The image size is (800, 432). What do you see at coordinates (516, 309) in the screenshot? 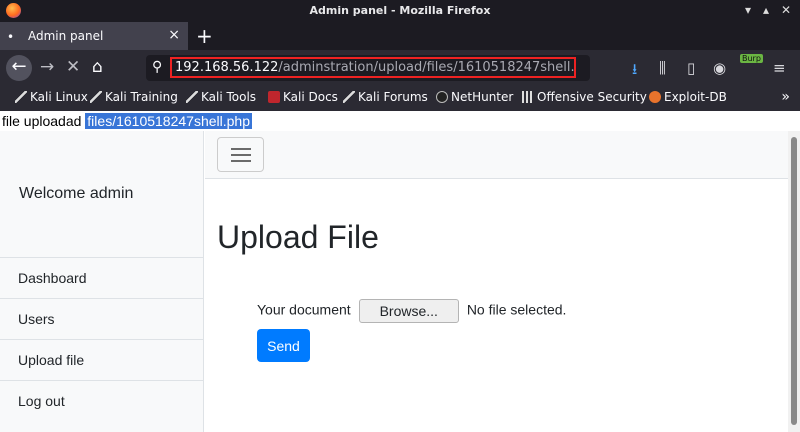
I see `file-status: No file selected.` at bounding box center [516, 309].